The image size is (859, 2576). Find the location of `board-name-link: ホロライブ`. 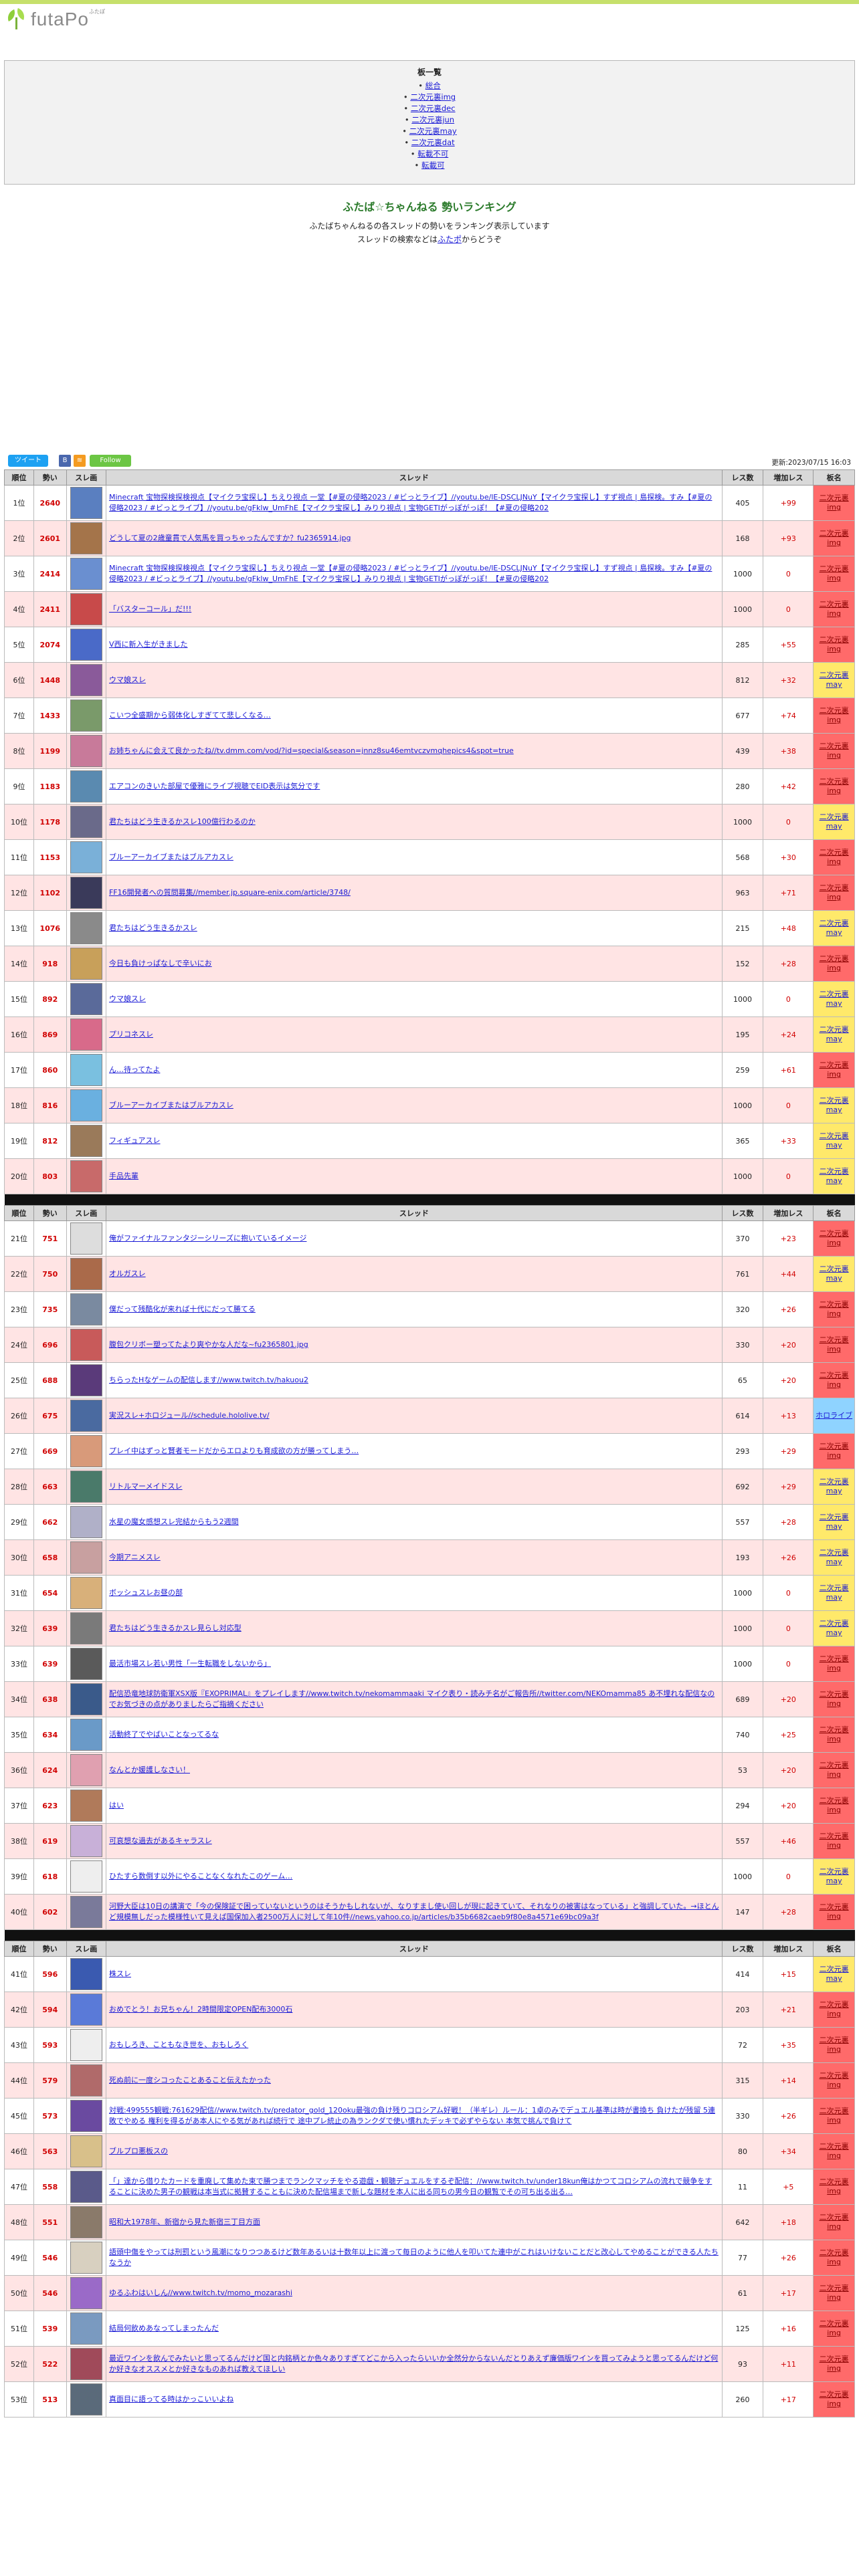

board-name-link: ホロライブ is located at coordinates (834, 1415).